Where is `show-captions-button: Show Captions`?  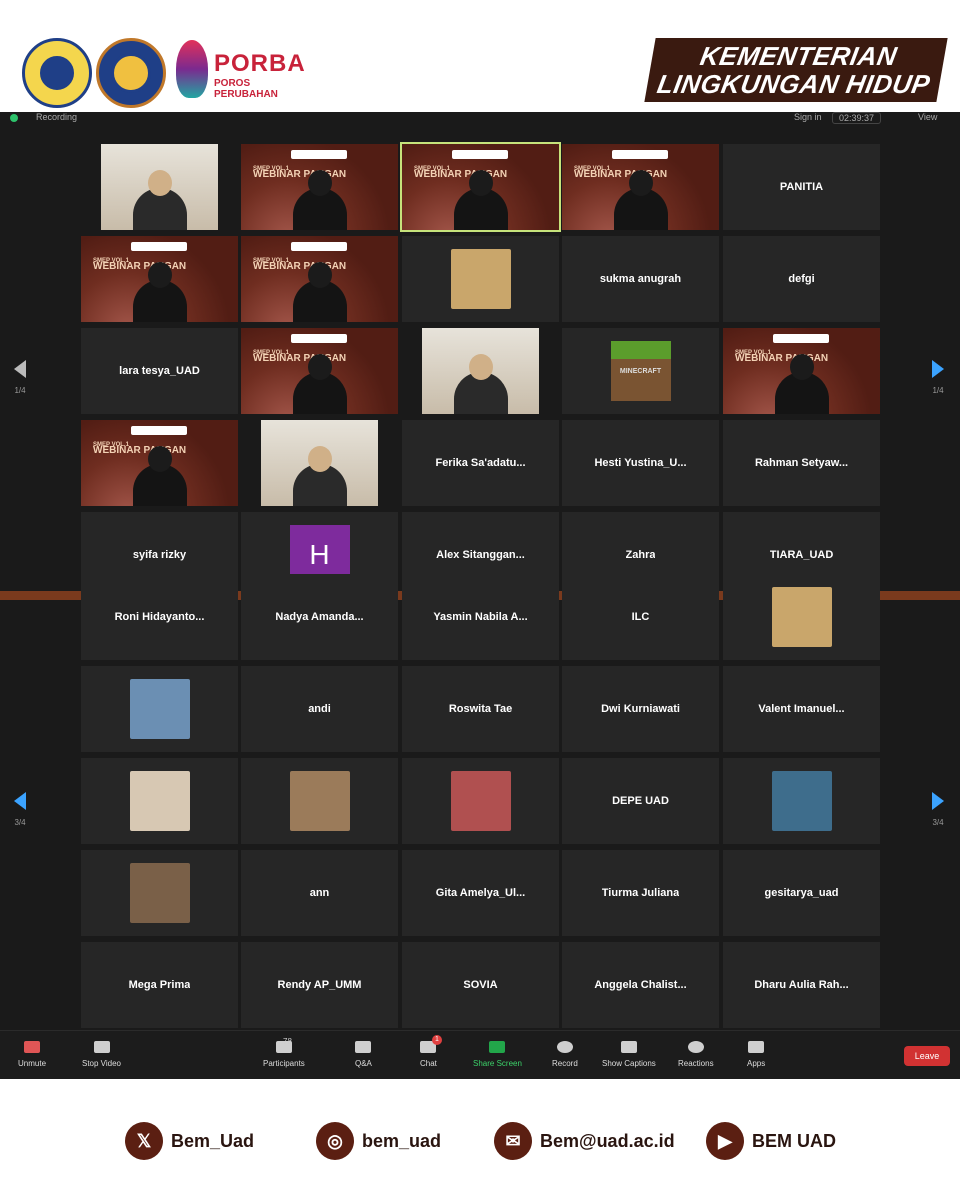 show-captions-button: Show Captions is located at coordinates (629, 1054).